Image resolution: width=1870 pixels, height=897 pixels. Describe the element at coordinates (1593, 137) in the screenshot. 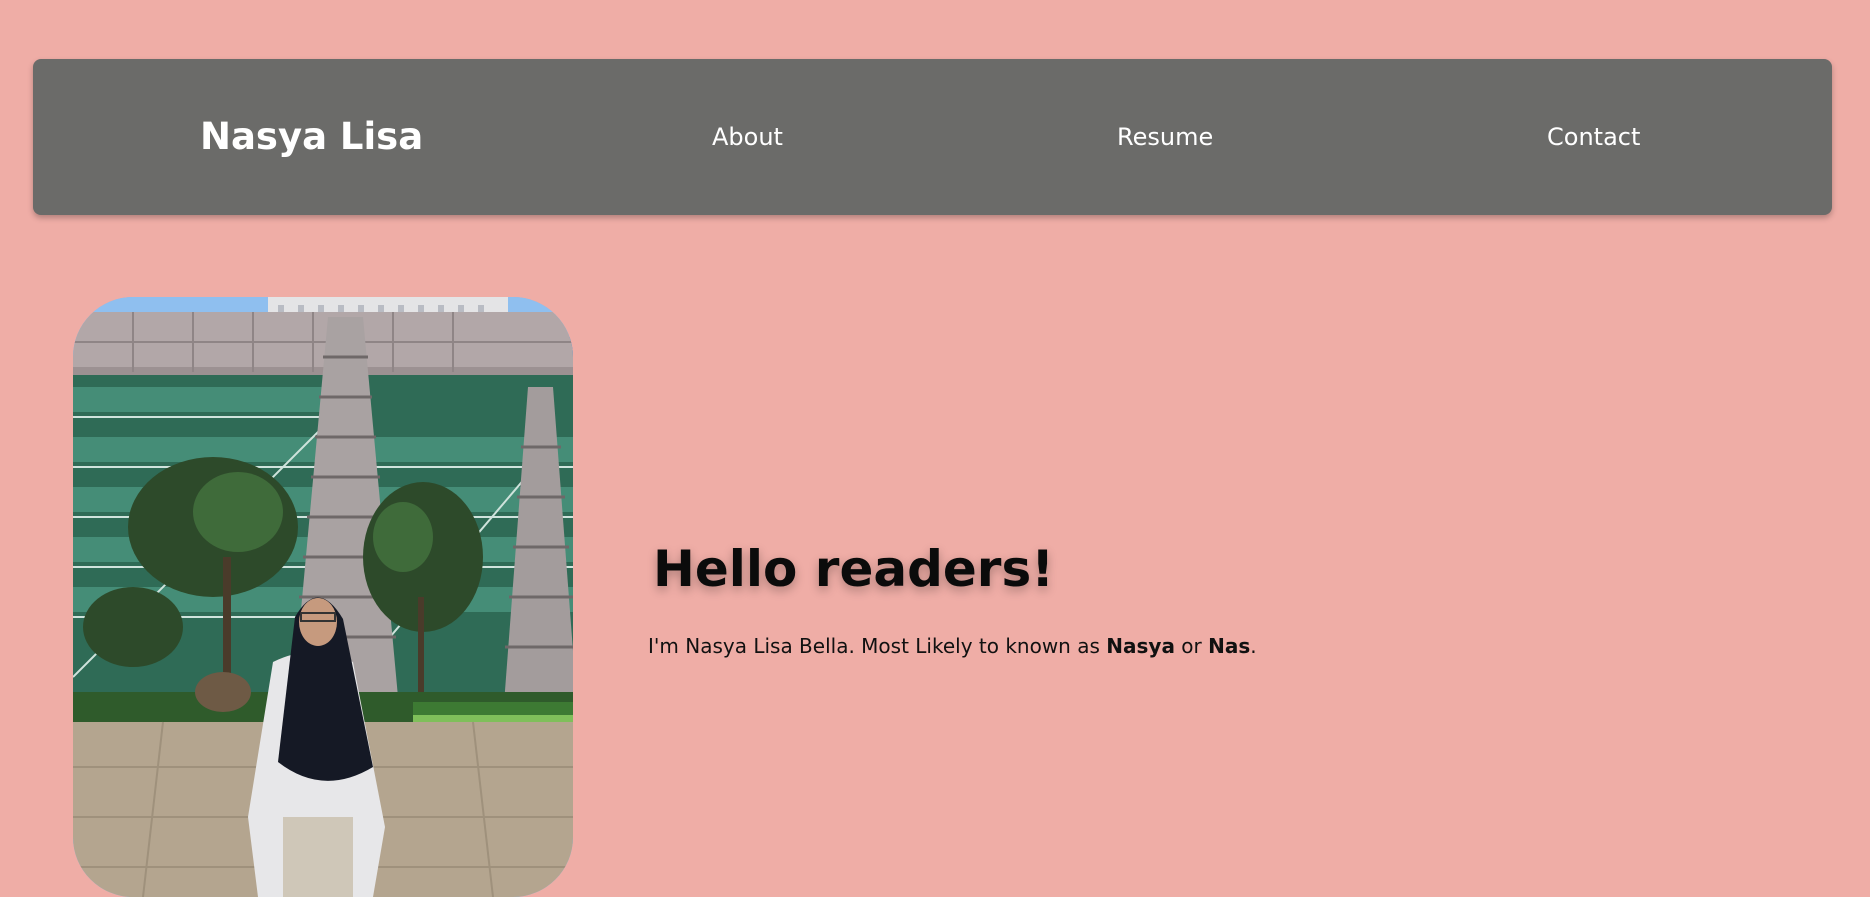

I see `nav-link-contact: Contact` at that location.